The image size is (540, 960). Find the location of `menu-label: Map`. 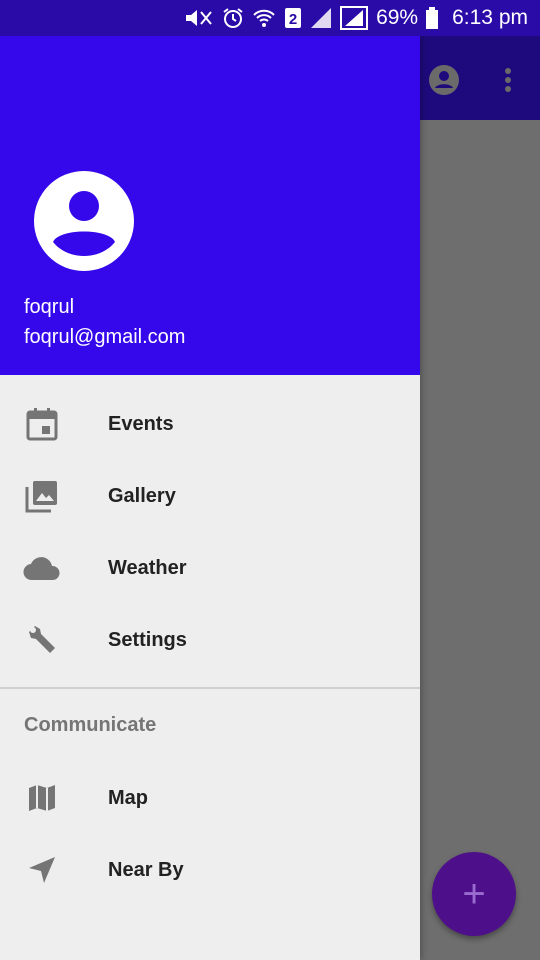

menu-label: Map is located at coordinates (128, 797).